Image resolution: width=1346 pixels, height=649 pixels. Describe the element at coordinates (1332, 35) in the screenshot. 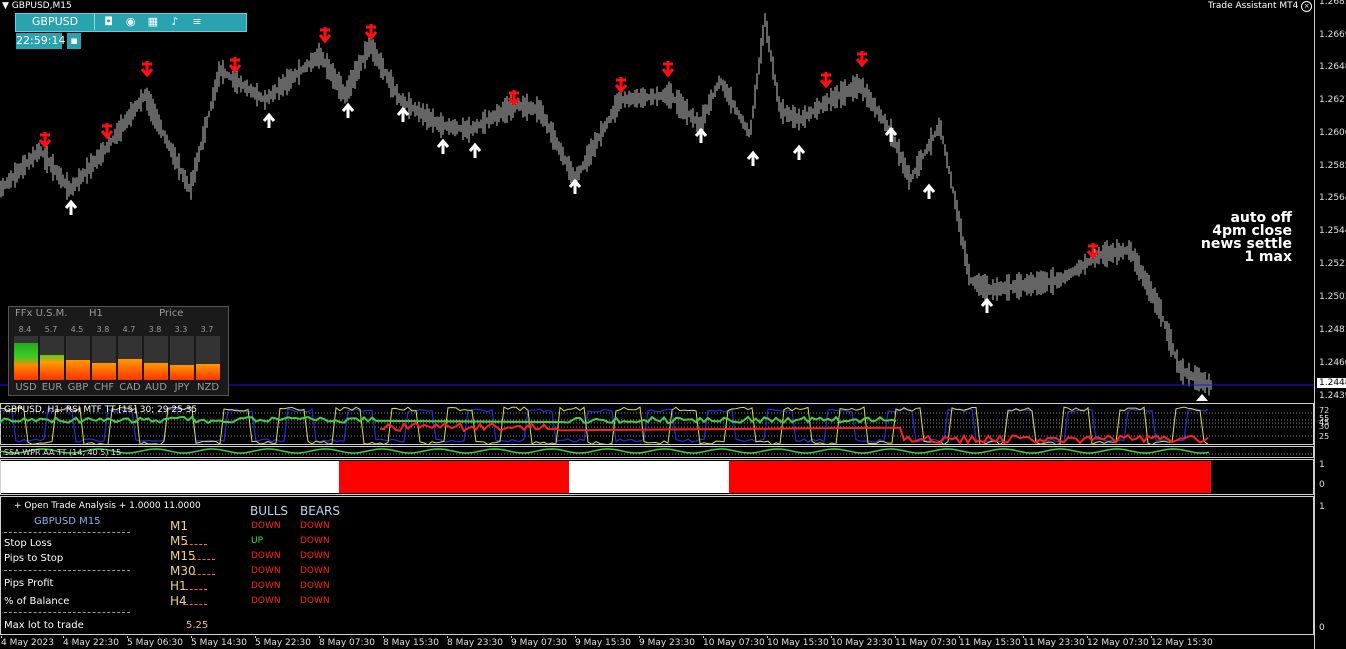

I see `price-label: 1.2669` at that location.